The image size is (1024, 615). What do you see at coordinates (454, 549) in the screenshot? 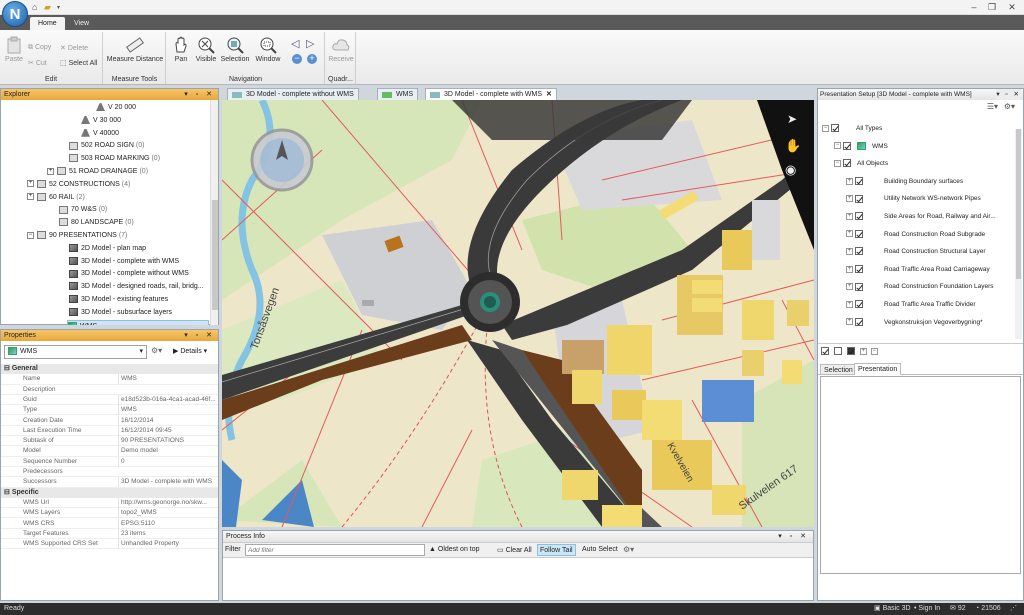
I see `oldest-on-top-button: ▲ Oldest on top` at bounding box center [454, 549].